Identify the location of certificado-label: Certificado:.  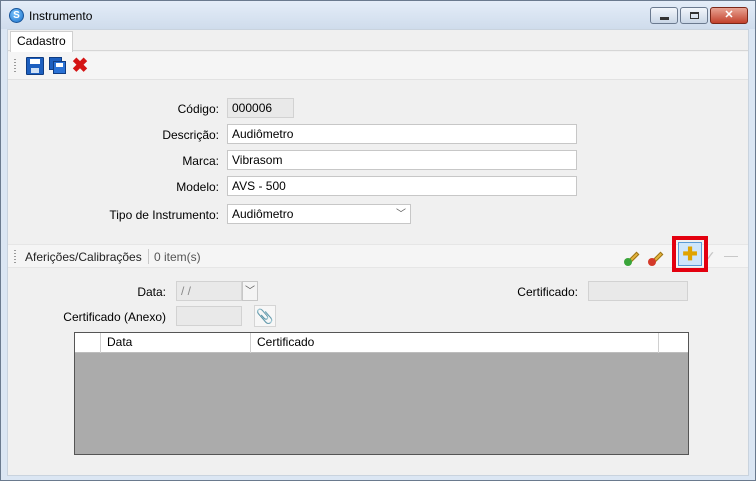
(547, 292).